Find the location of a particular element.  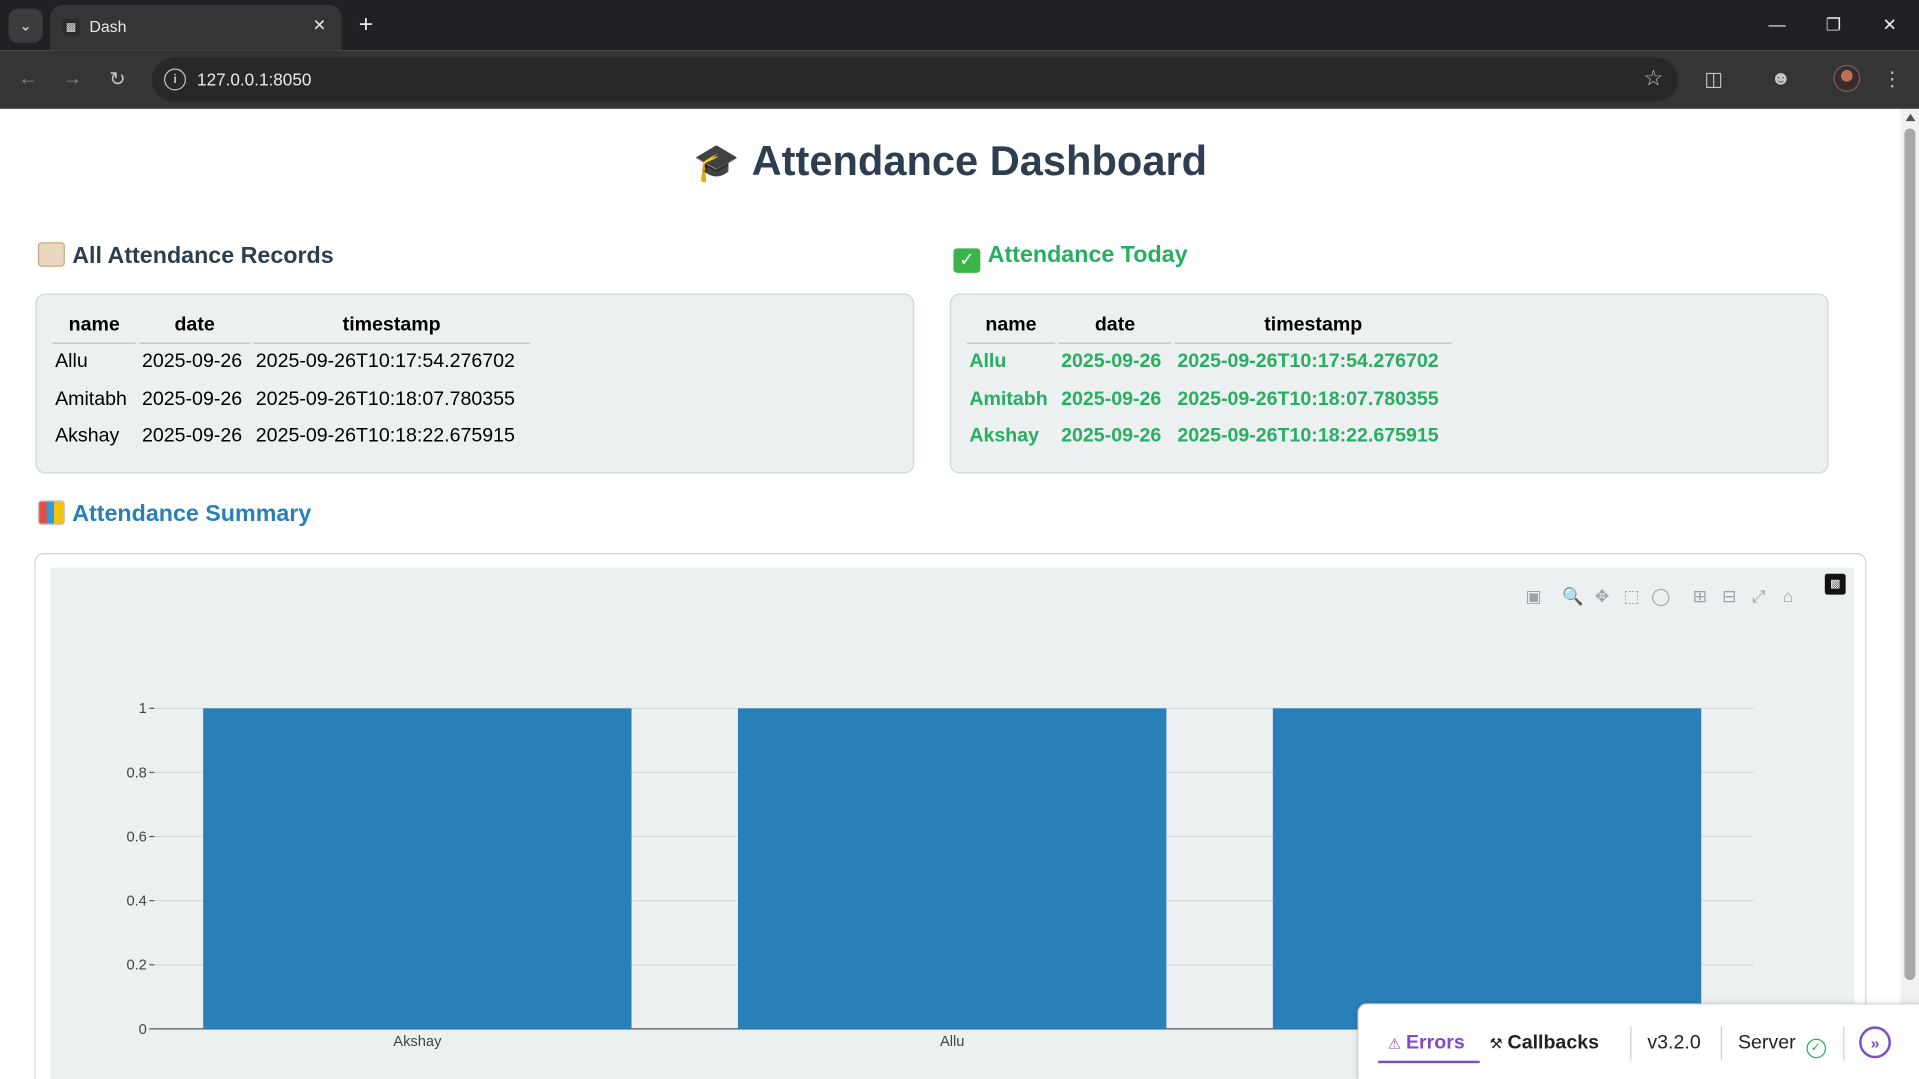

dash-favicon-icon: ▩ is located at coordinates (71, 27).